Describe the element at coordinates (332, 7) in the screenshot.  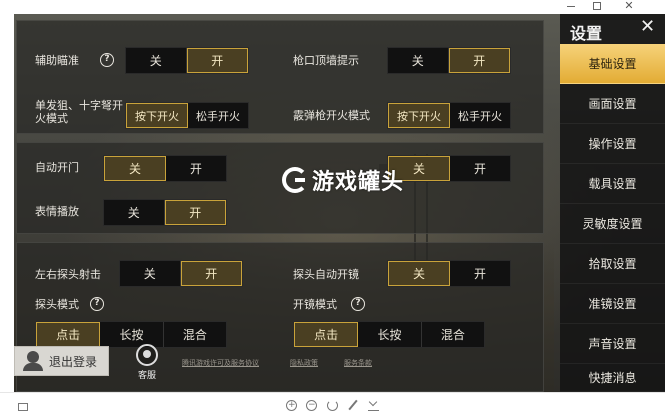
I see `window-titlebar: ✕` at that location.